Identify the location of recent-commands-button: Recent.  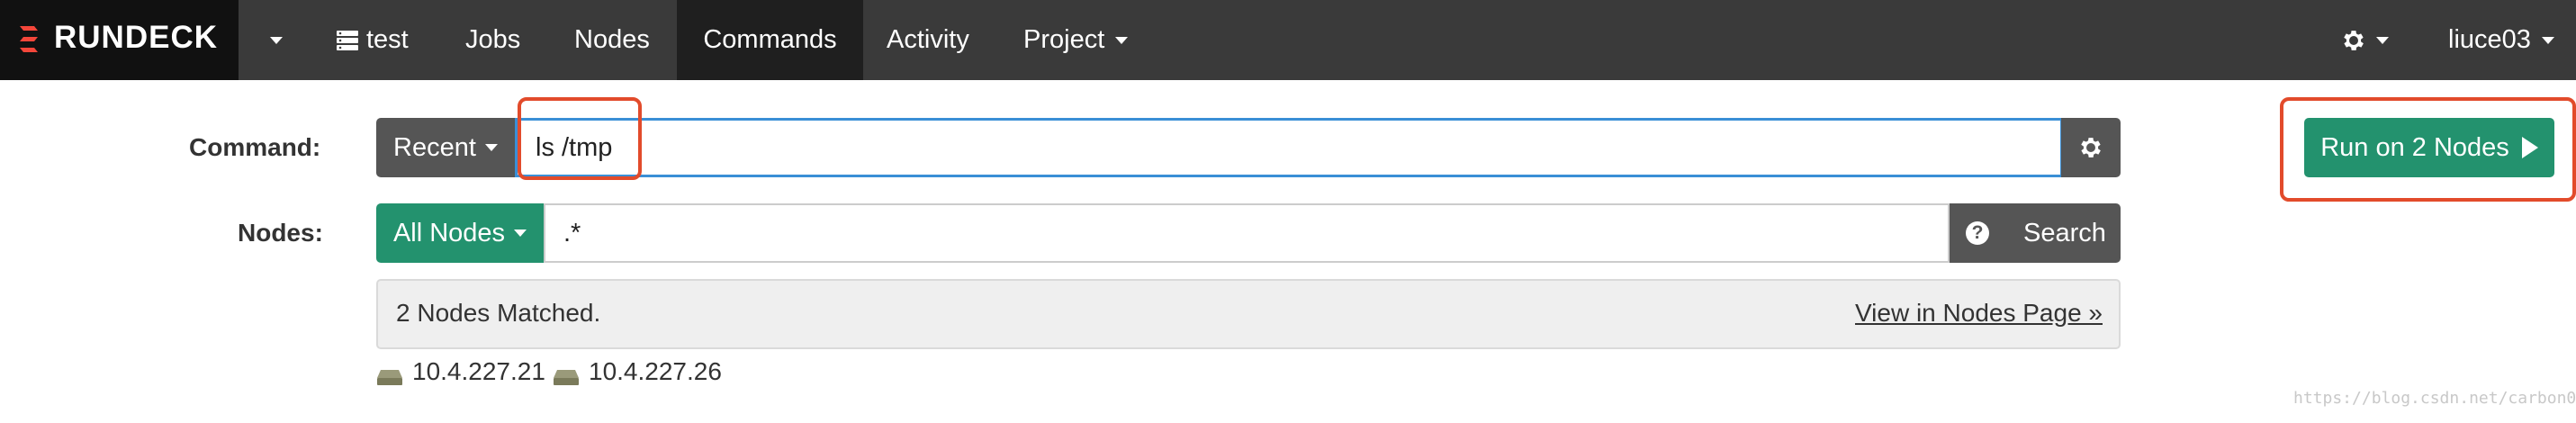
(445, 147).